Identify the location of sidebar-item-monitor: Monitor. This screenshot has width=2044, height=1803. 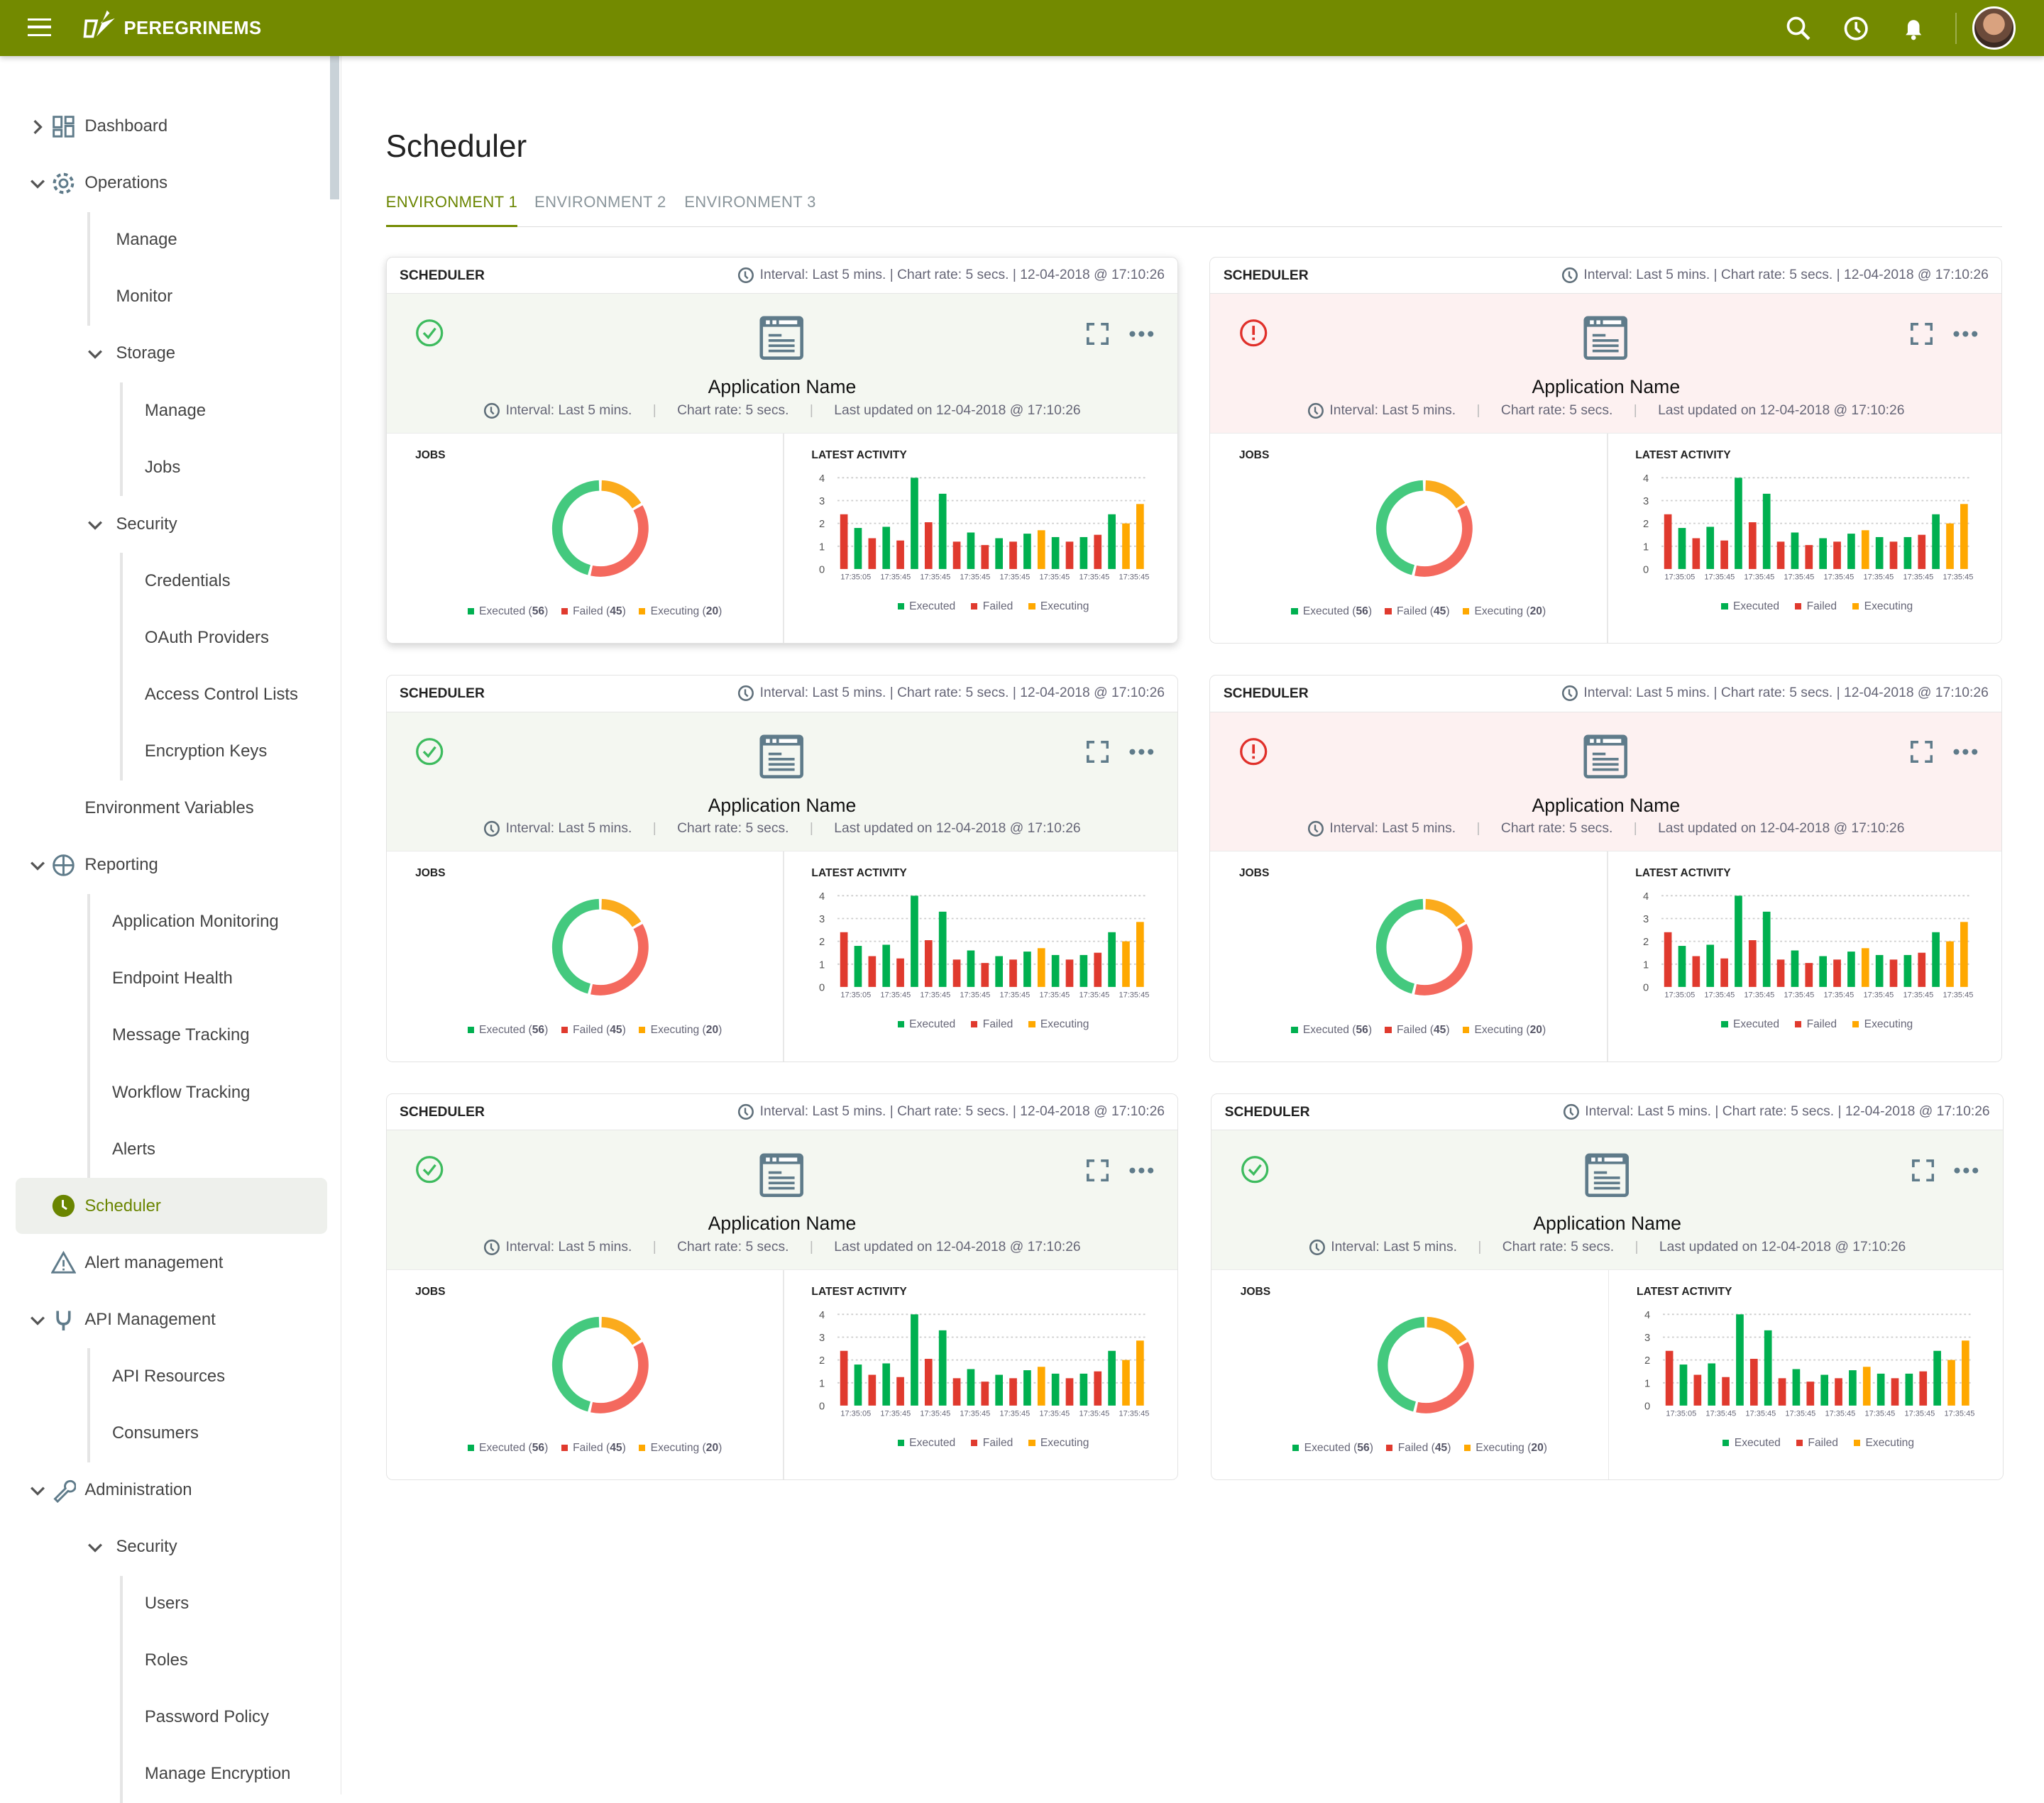
(163, 297).